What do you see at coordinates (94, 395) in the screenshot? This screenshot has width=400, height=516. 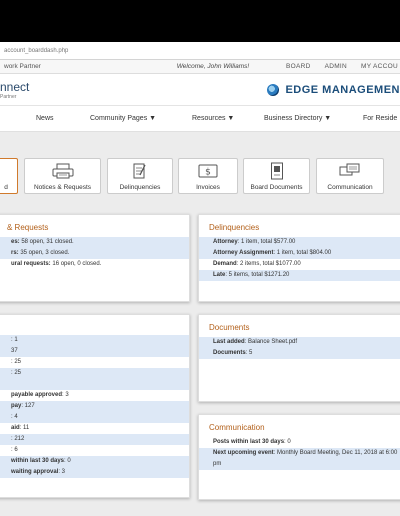 I see `list-item: payable approved: 3` at bounding box center [94, 395].